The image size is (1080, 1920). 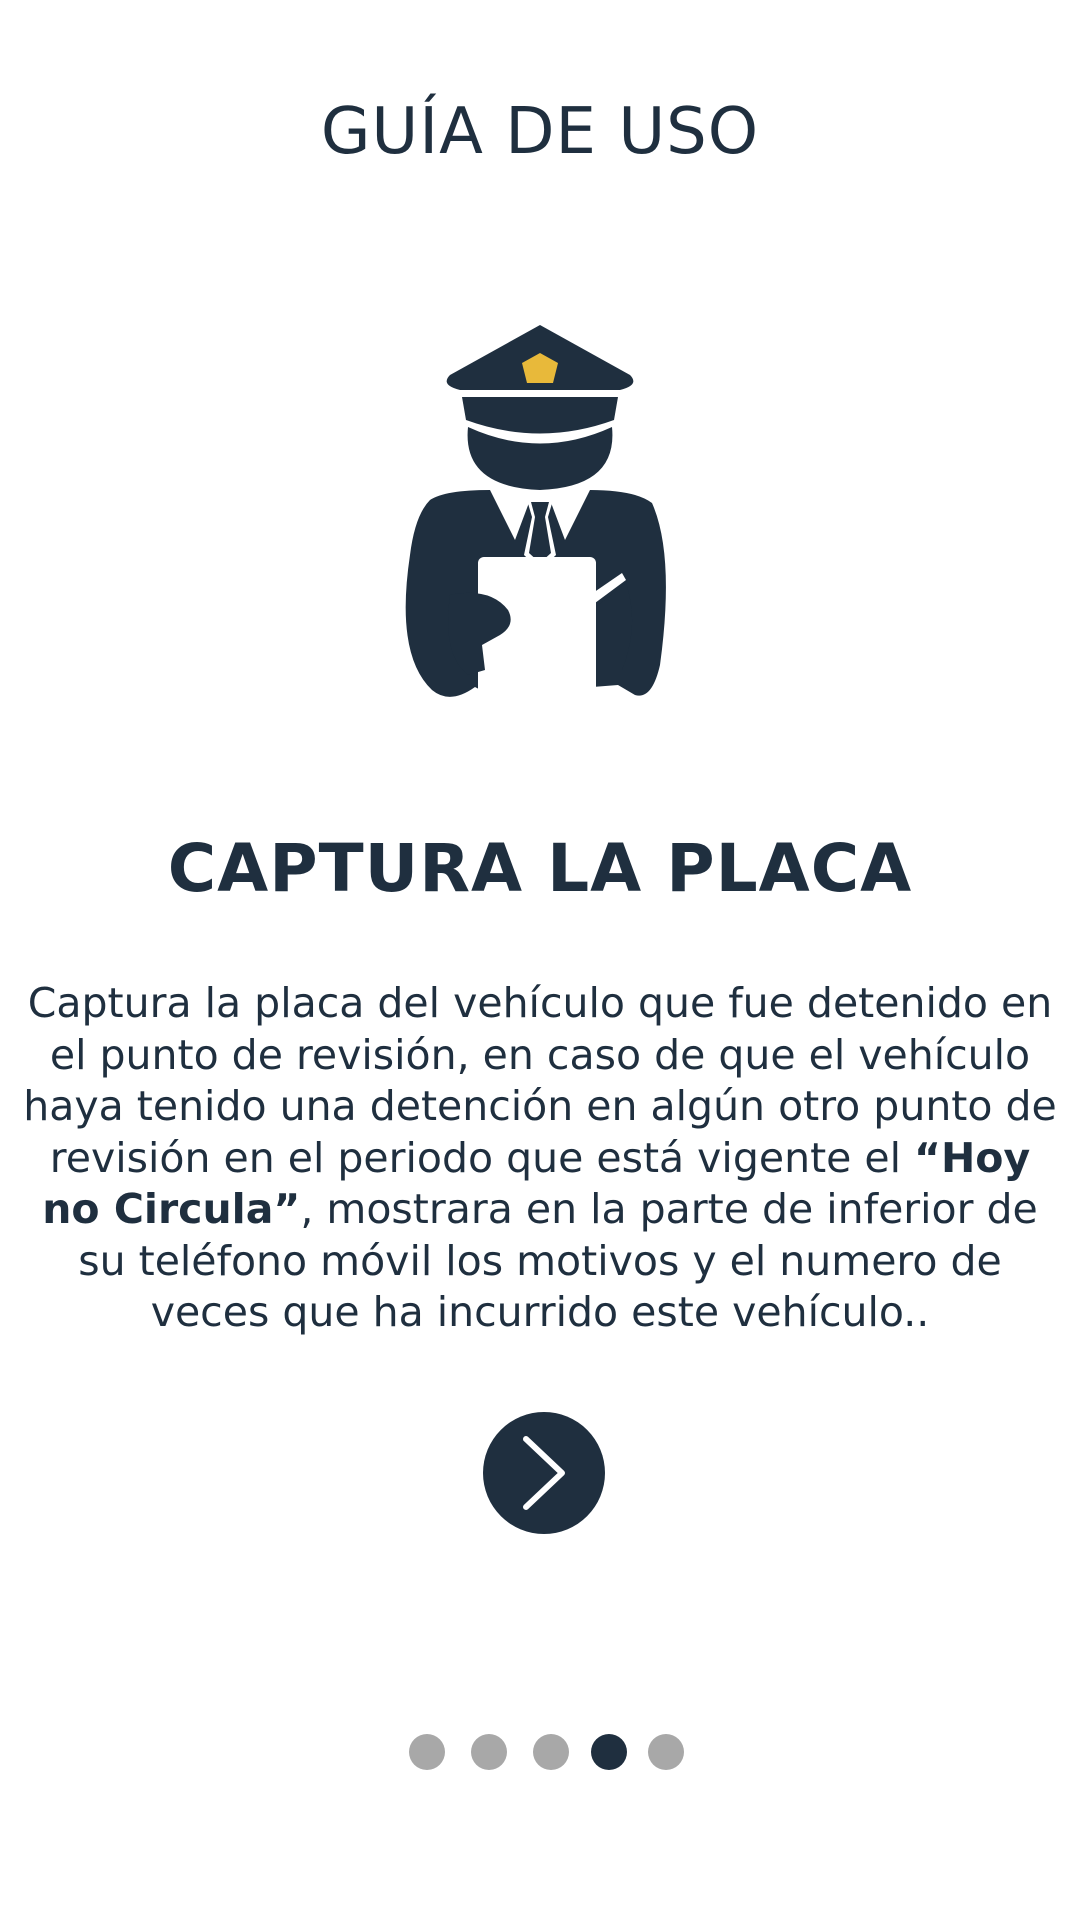 What do you see at coordinates (540, 458) in the screenshot?
I see `head` at bounding box center [540, 458].